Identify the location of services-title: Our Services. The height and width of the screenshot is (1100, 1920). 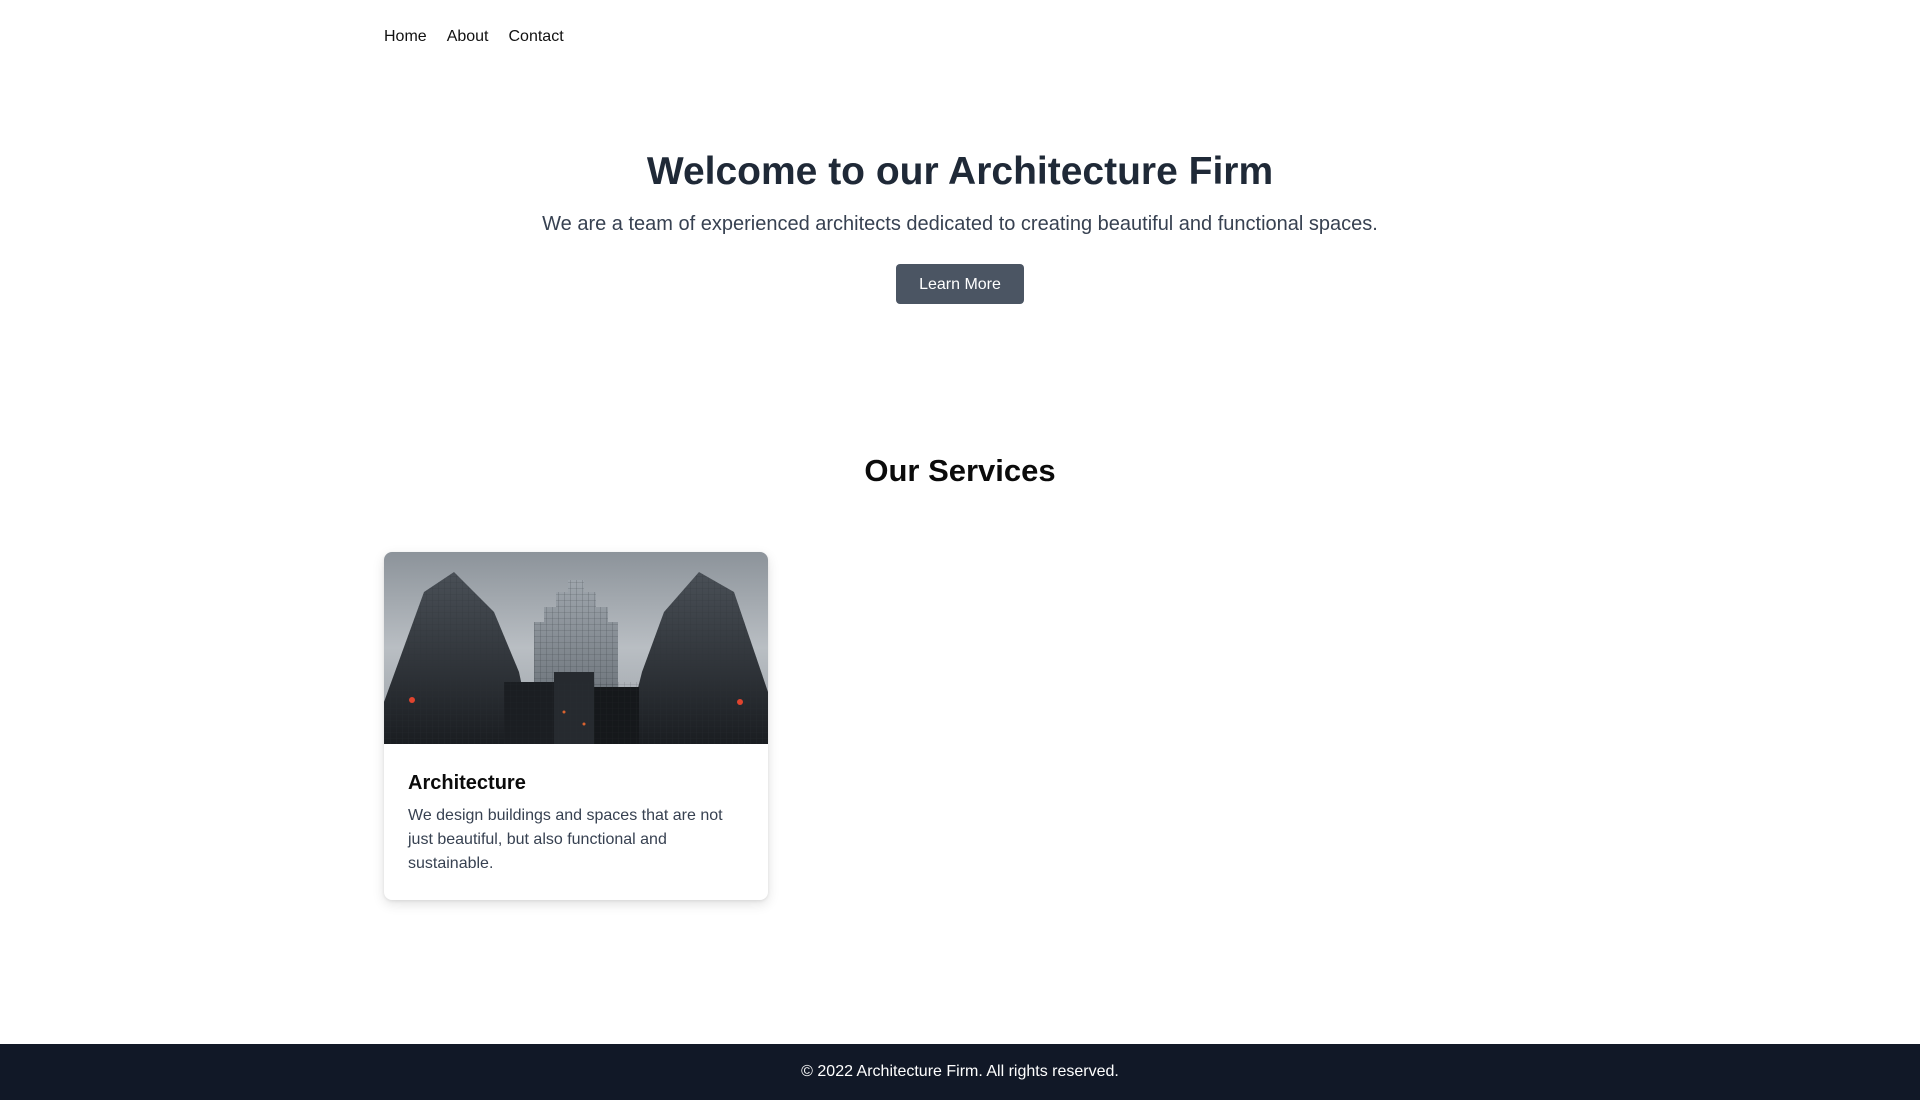
(960, 470).